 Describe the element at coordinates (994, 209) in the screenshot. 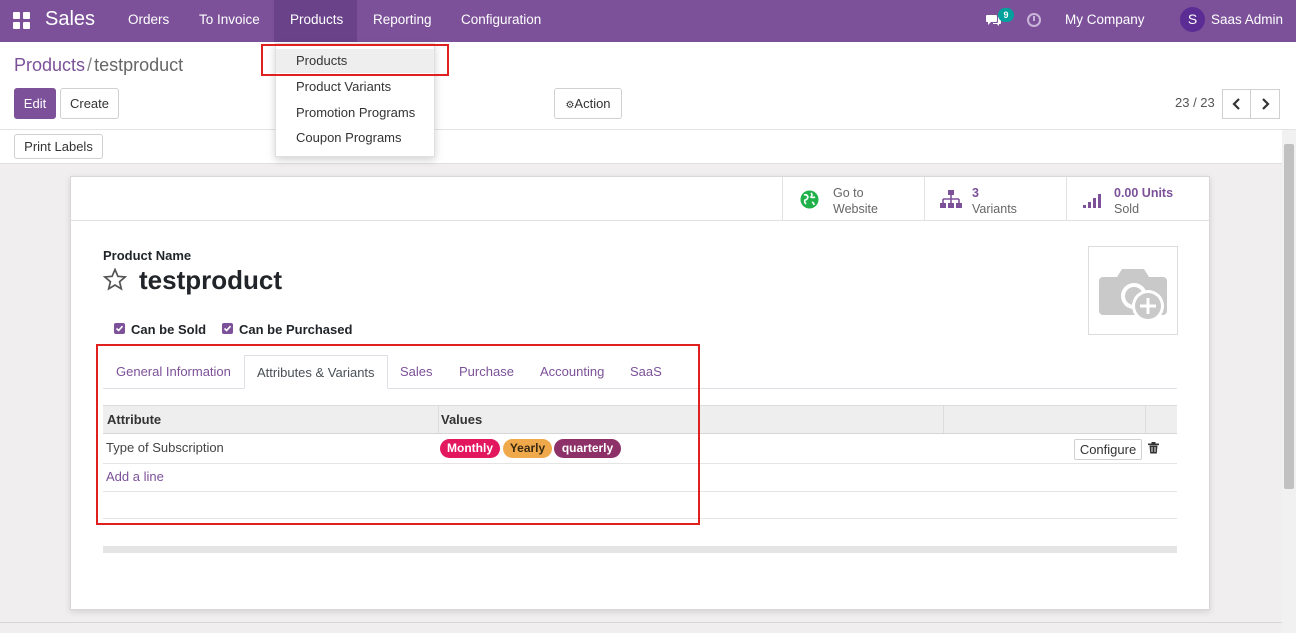

I see `variants-label: Variants` at that location.